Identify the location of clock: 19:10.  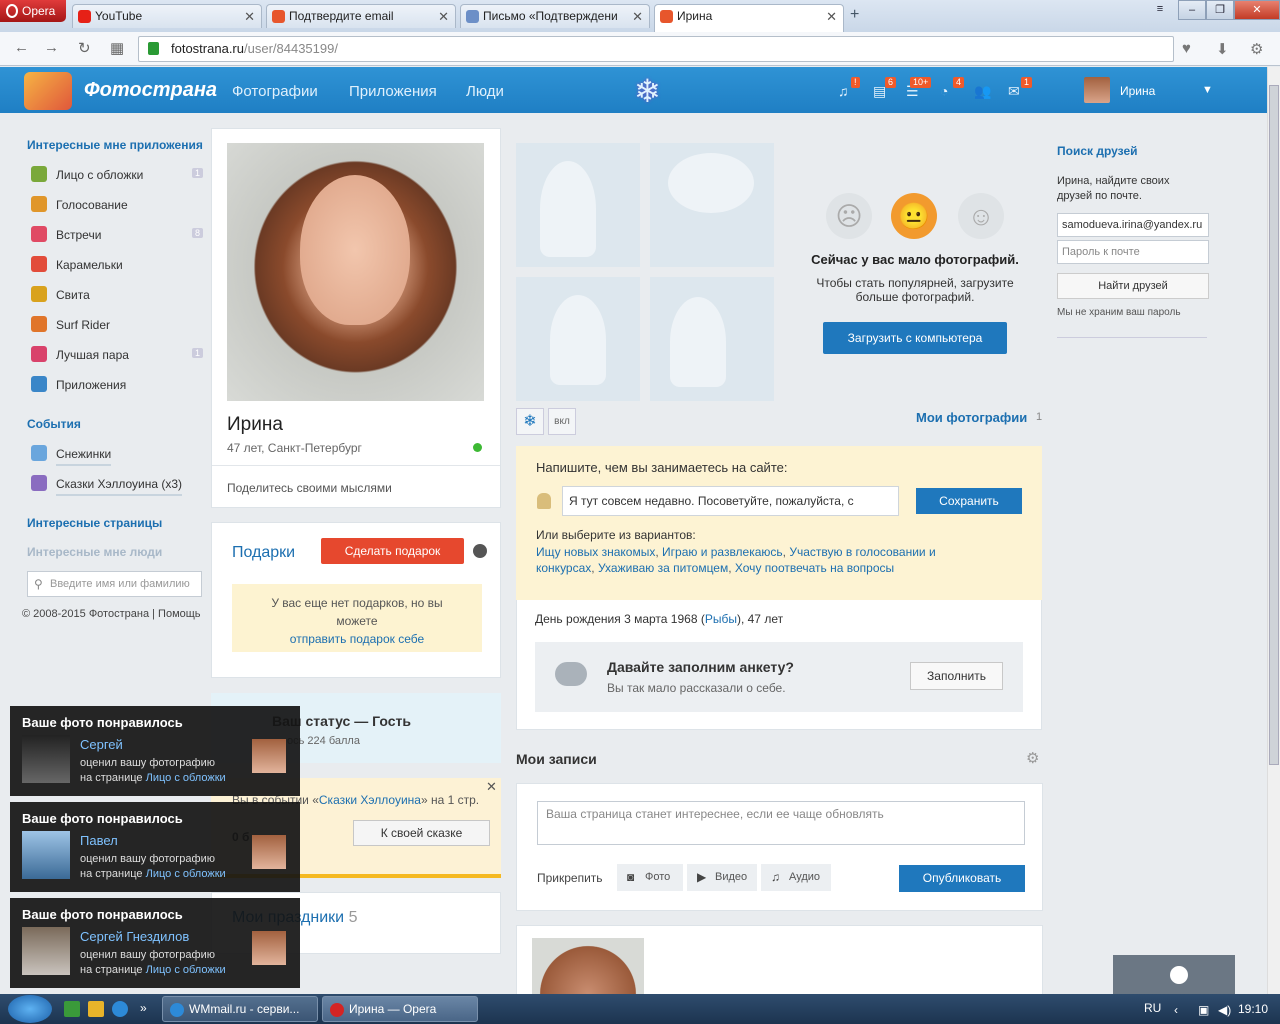
(1253, 1009).